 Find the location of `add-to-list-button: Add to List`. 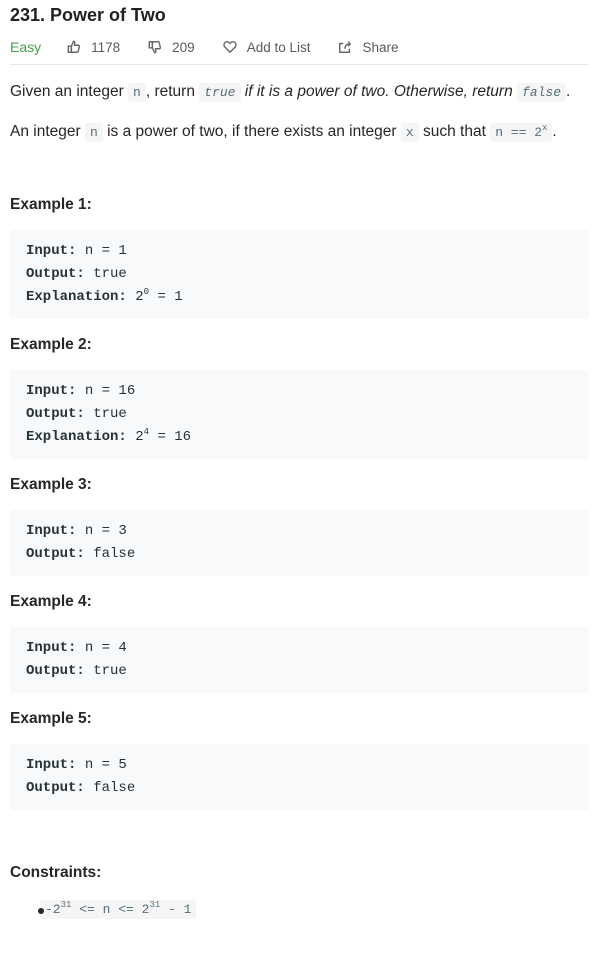

add-to-list-button: Add to List is located at coordinates (266, 47).